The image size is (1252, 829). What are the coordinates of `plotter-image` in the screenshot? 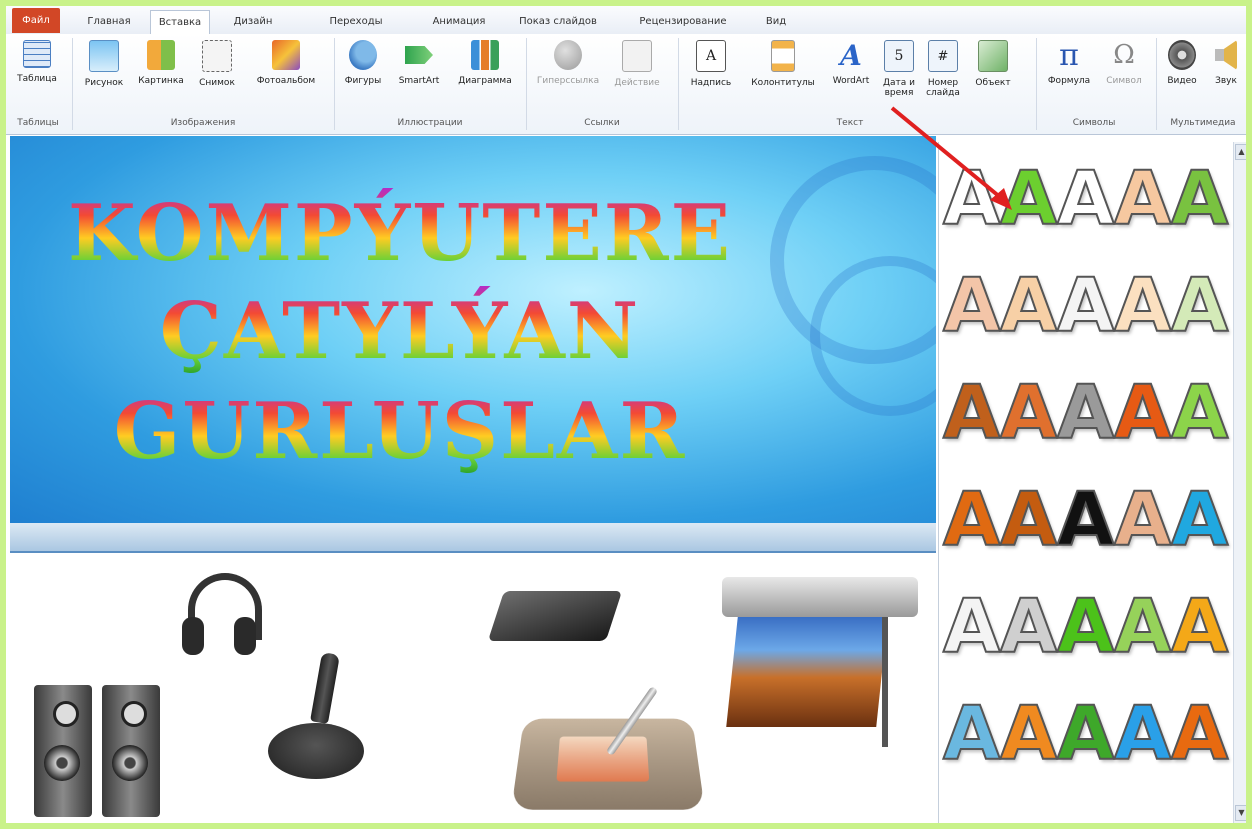 It's located at (821, 667).